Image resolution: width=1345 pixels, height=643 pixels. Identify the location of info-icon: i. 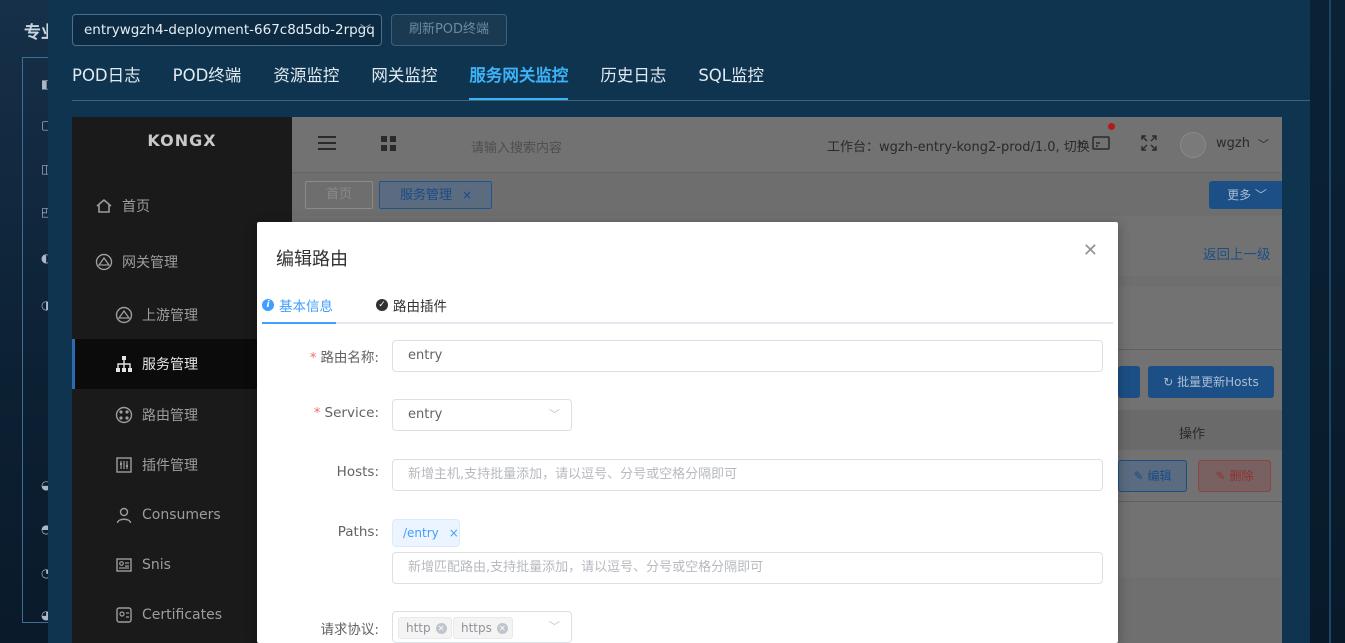
(268, 305).